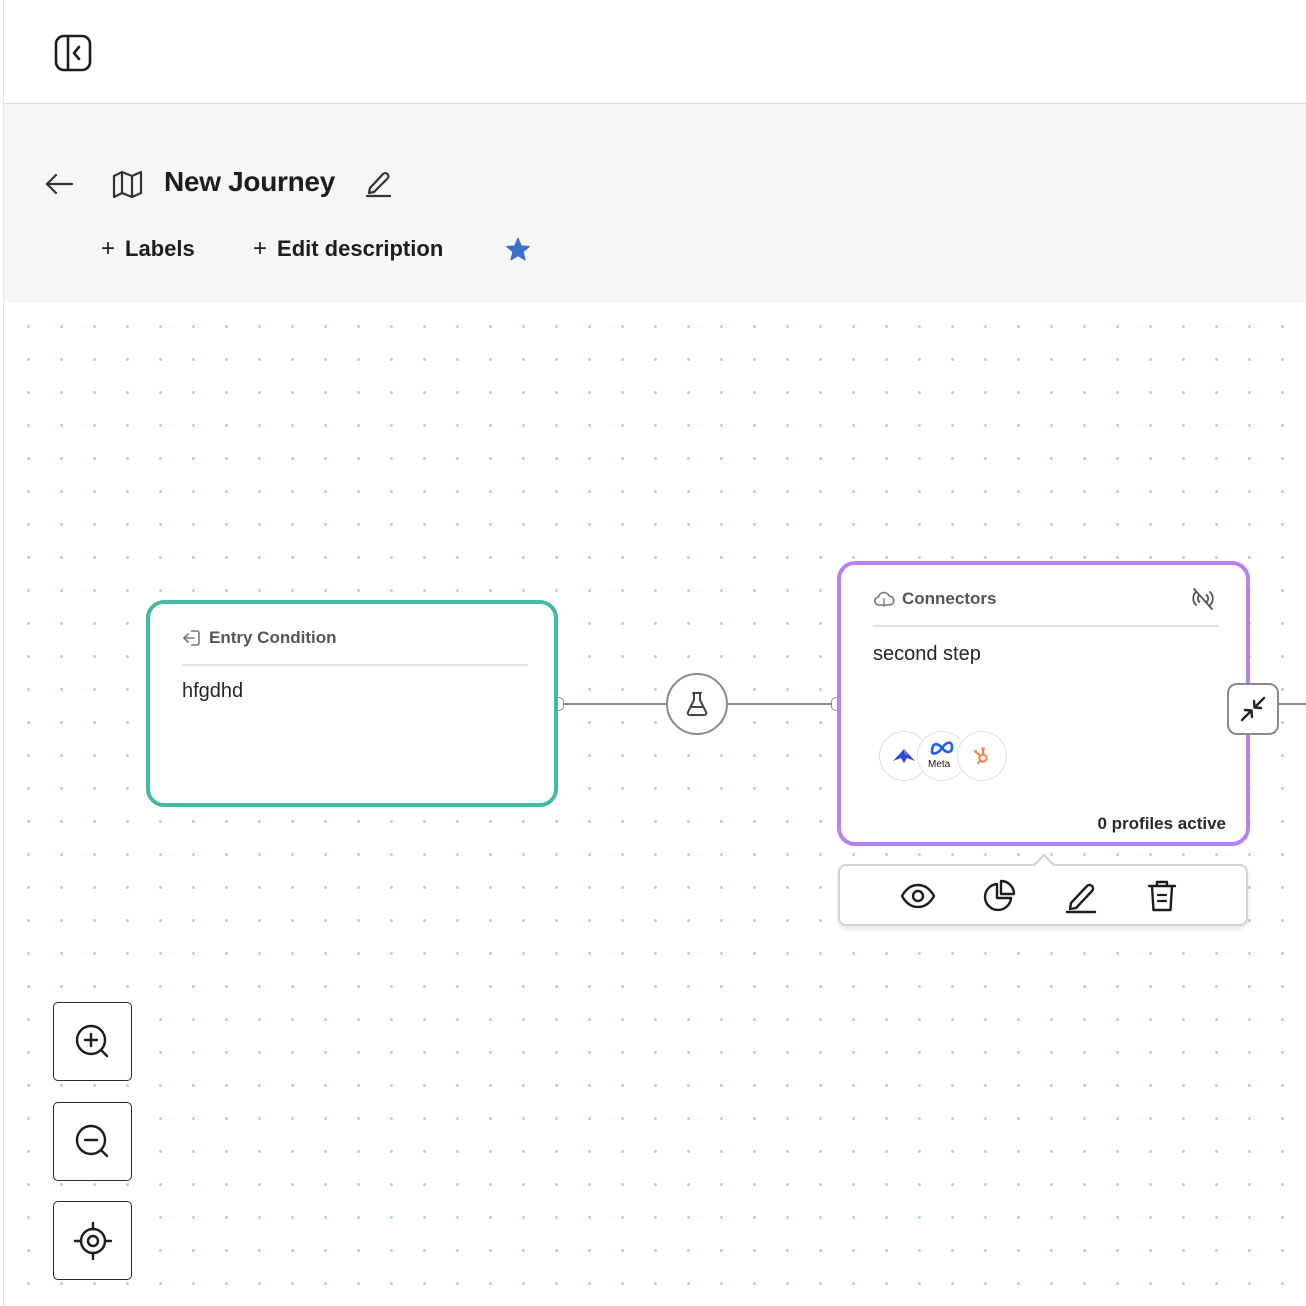 The image size is (1306, 1306). I want to click on view-button, so click(918, 896).